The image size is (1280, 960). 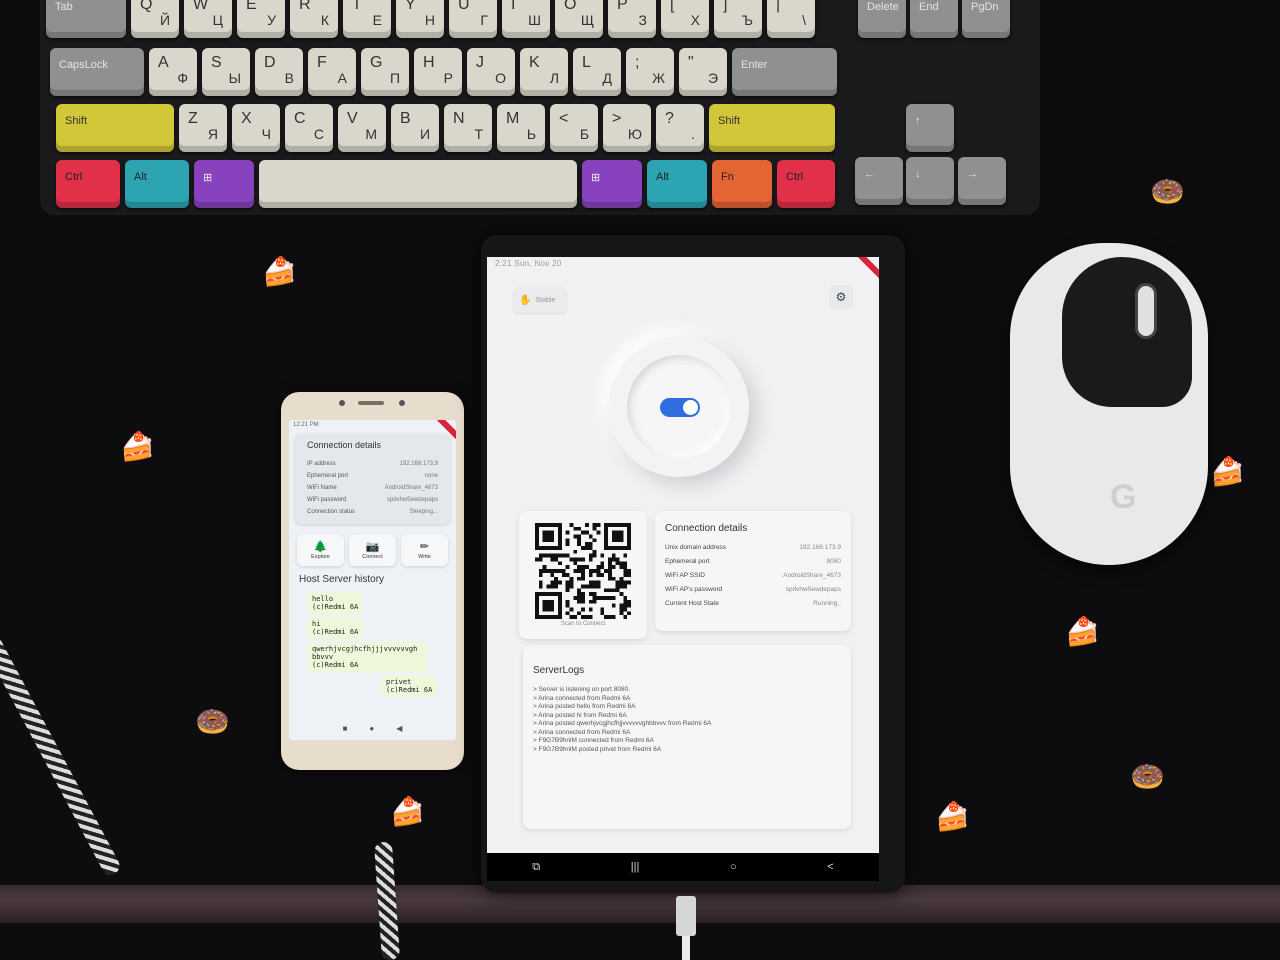 I want to click on key-h: HР, so click(x=438, y=72).